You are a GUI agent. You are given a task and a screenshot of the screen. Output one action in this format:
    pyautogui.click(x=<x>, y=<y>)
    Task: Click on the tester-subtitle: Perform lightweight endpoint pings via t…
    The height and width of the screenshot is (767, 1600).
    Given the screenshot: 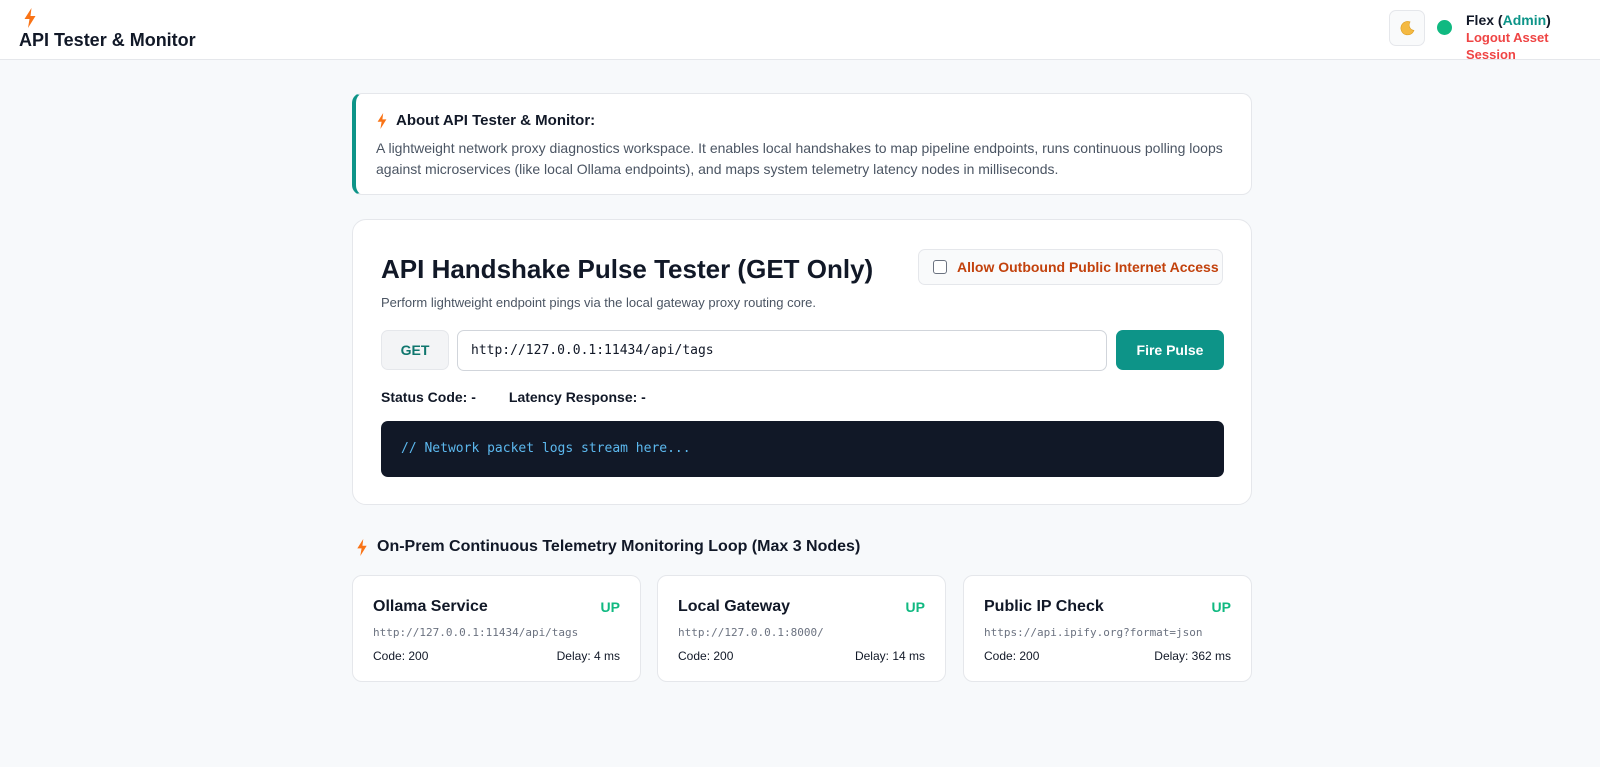 What is the action you would take?
    pyautogui.click(x=599, y=302)
    